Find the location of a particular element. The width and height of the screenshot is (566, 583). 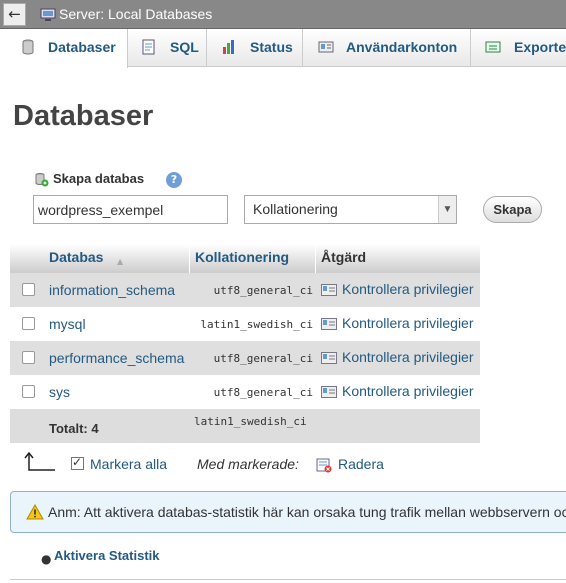

tab-databaser: Databaser is located at coordinates (64, 48).